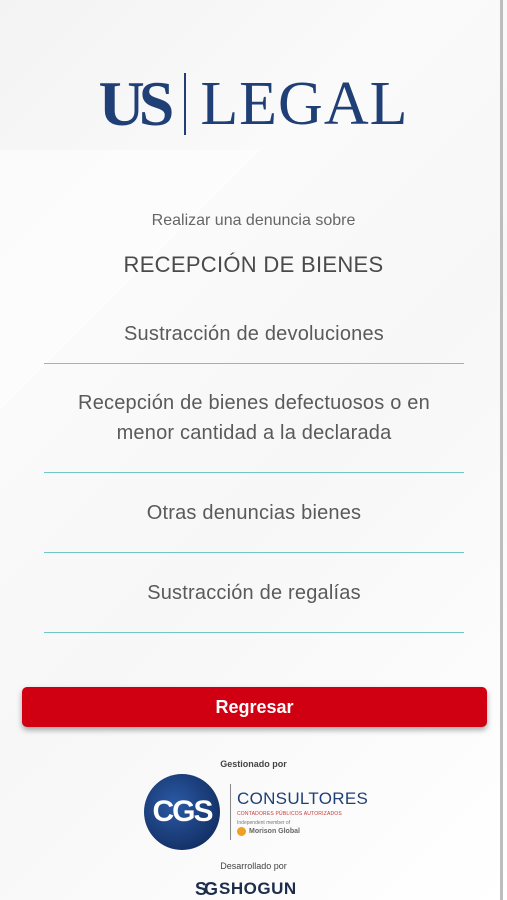 This screenshot has width=507, height=900. I want to click on cgs-name: CONSULTORES, so click(303, 798).